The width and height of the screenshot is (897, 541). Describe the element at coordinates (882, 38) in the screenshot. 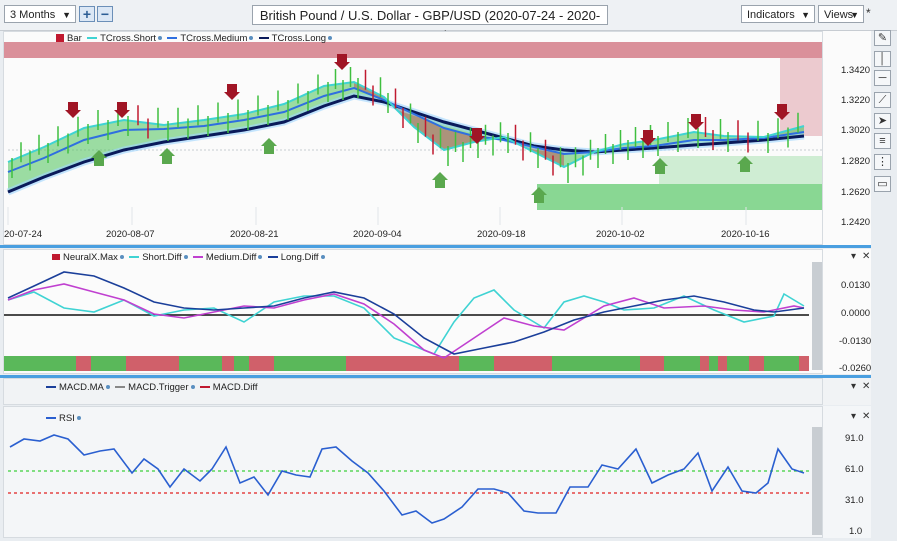

I see `pencil-icon: ✎` at that location.